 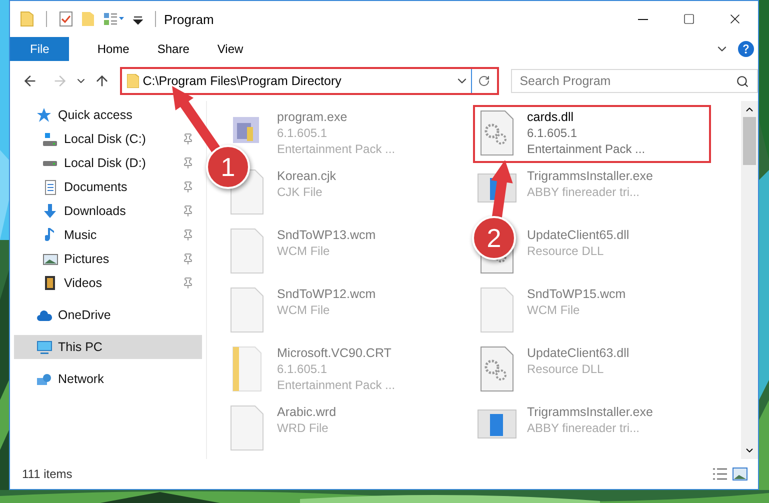 What do you see at coordinates (189, 19) in the screenshot?
I see `window-title: Program` at bounding box center [189, 19].